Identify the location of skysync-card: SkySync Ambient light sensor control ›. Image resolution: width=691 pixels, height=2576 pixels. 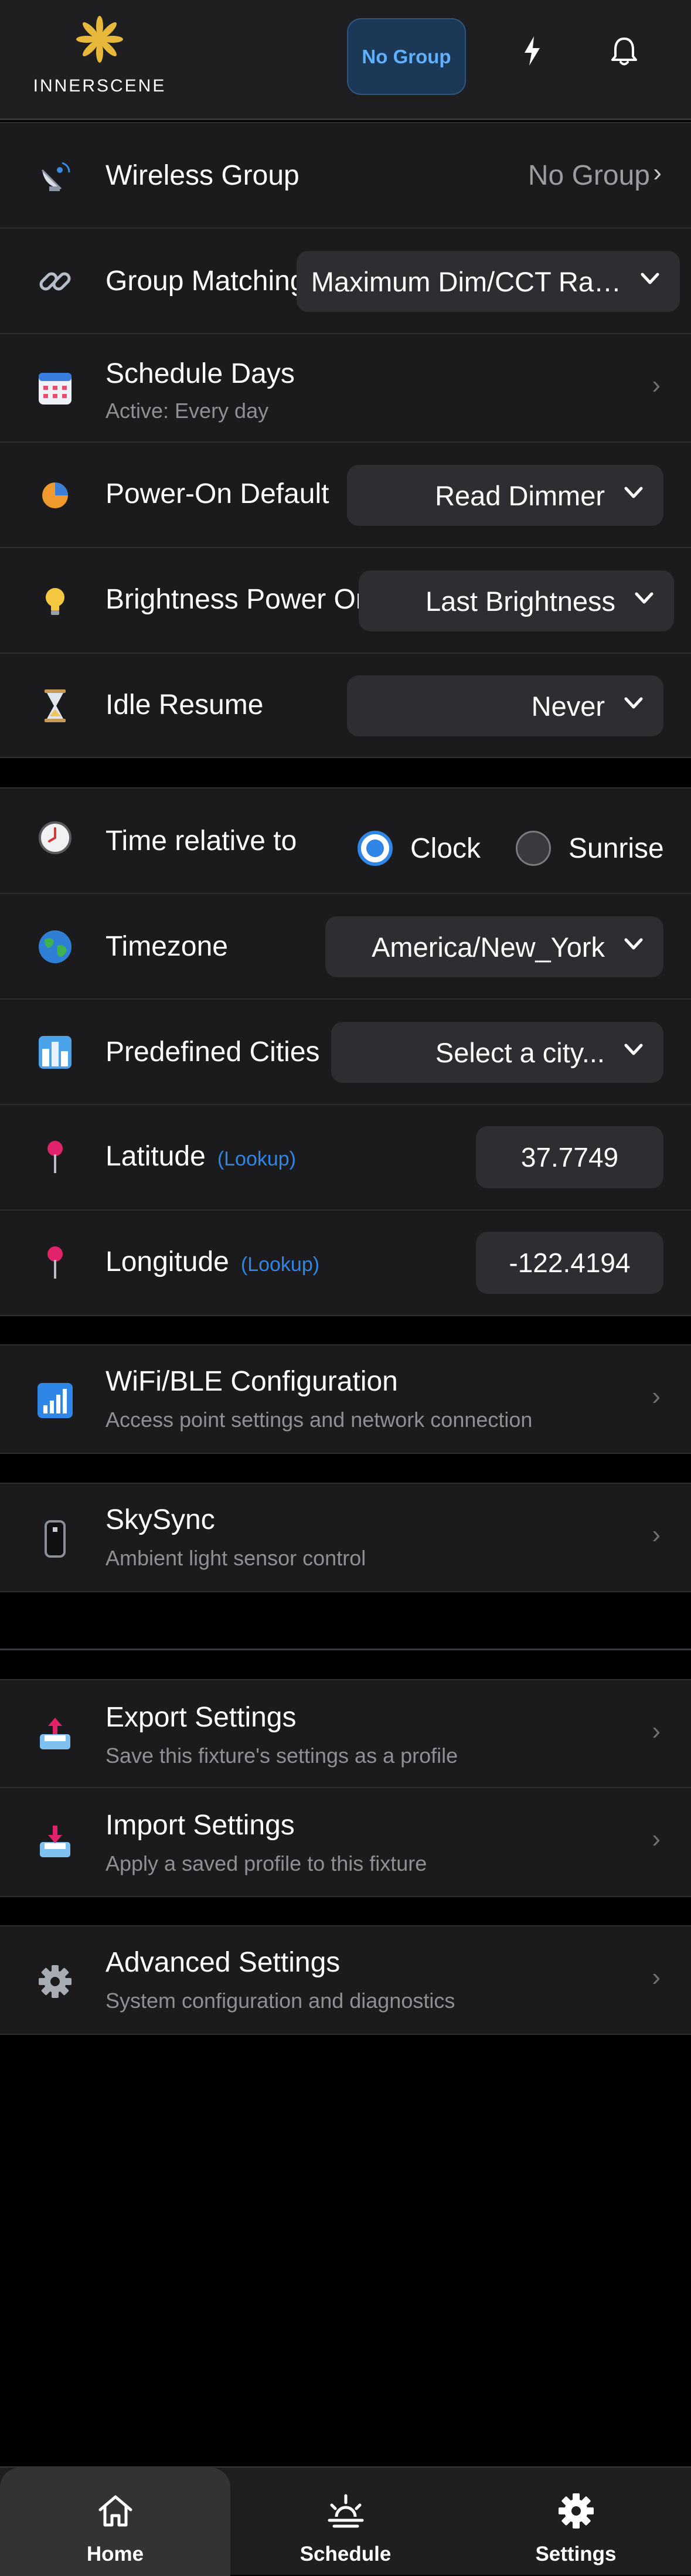
(345, 1538).